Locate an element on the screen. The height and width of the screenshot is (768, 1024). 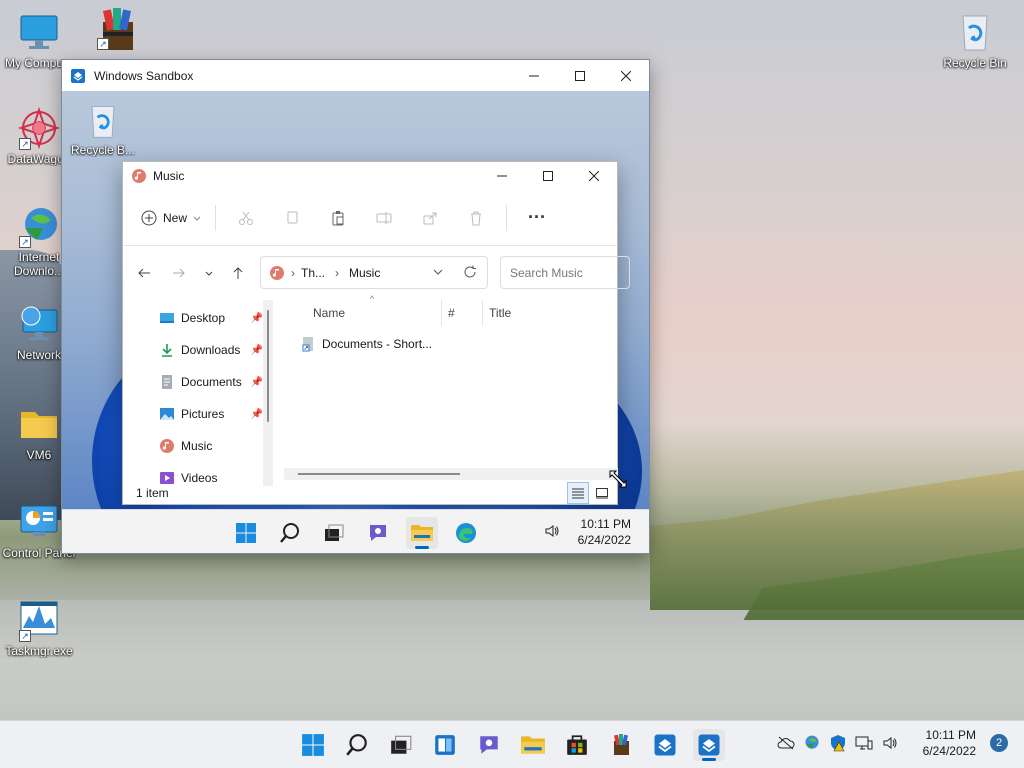
search-icon is located at coordinates (289, 533).